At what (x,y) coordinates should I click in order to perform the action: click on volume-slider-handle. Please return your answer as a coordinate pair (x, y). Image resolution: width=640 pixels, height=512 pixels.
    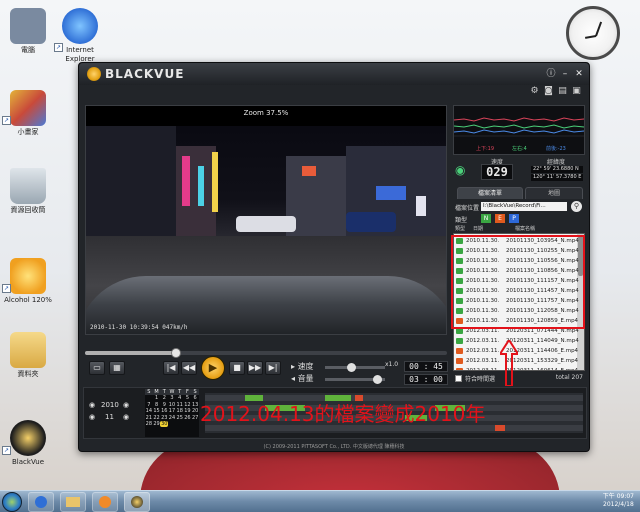
    Looking at the image, I should click on (377, 379).